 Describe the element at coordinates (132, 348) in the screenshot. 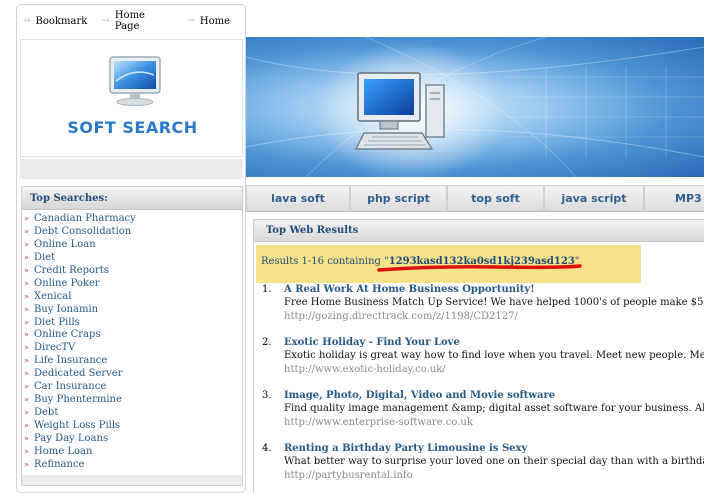

I see `top-search-link: » DirecTV` at that location.